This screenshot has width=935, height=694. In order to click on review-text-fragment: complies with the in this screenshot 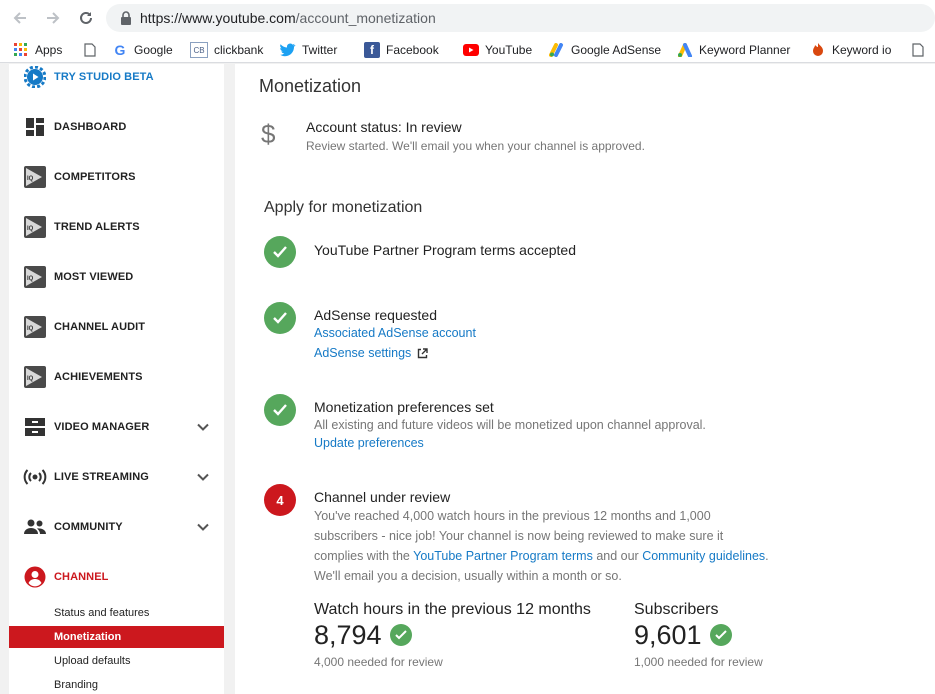, I will do `click(364, 556)`.